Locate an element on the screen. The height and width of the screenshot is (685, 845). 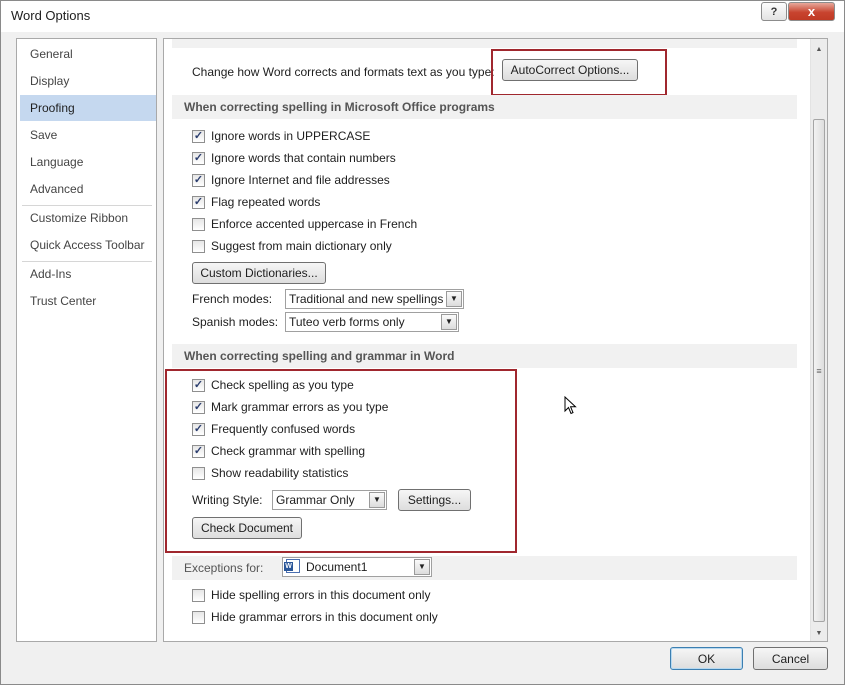
scroll-thumb: ≡ is located at coordinates (819, 370).